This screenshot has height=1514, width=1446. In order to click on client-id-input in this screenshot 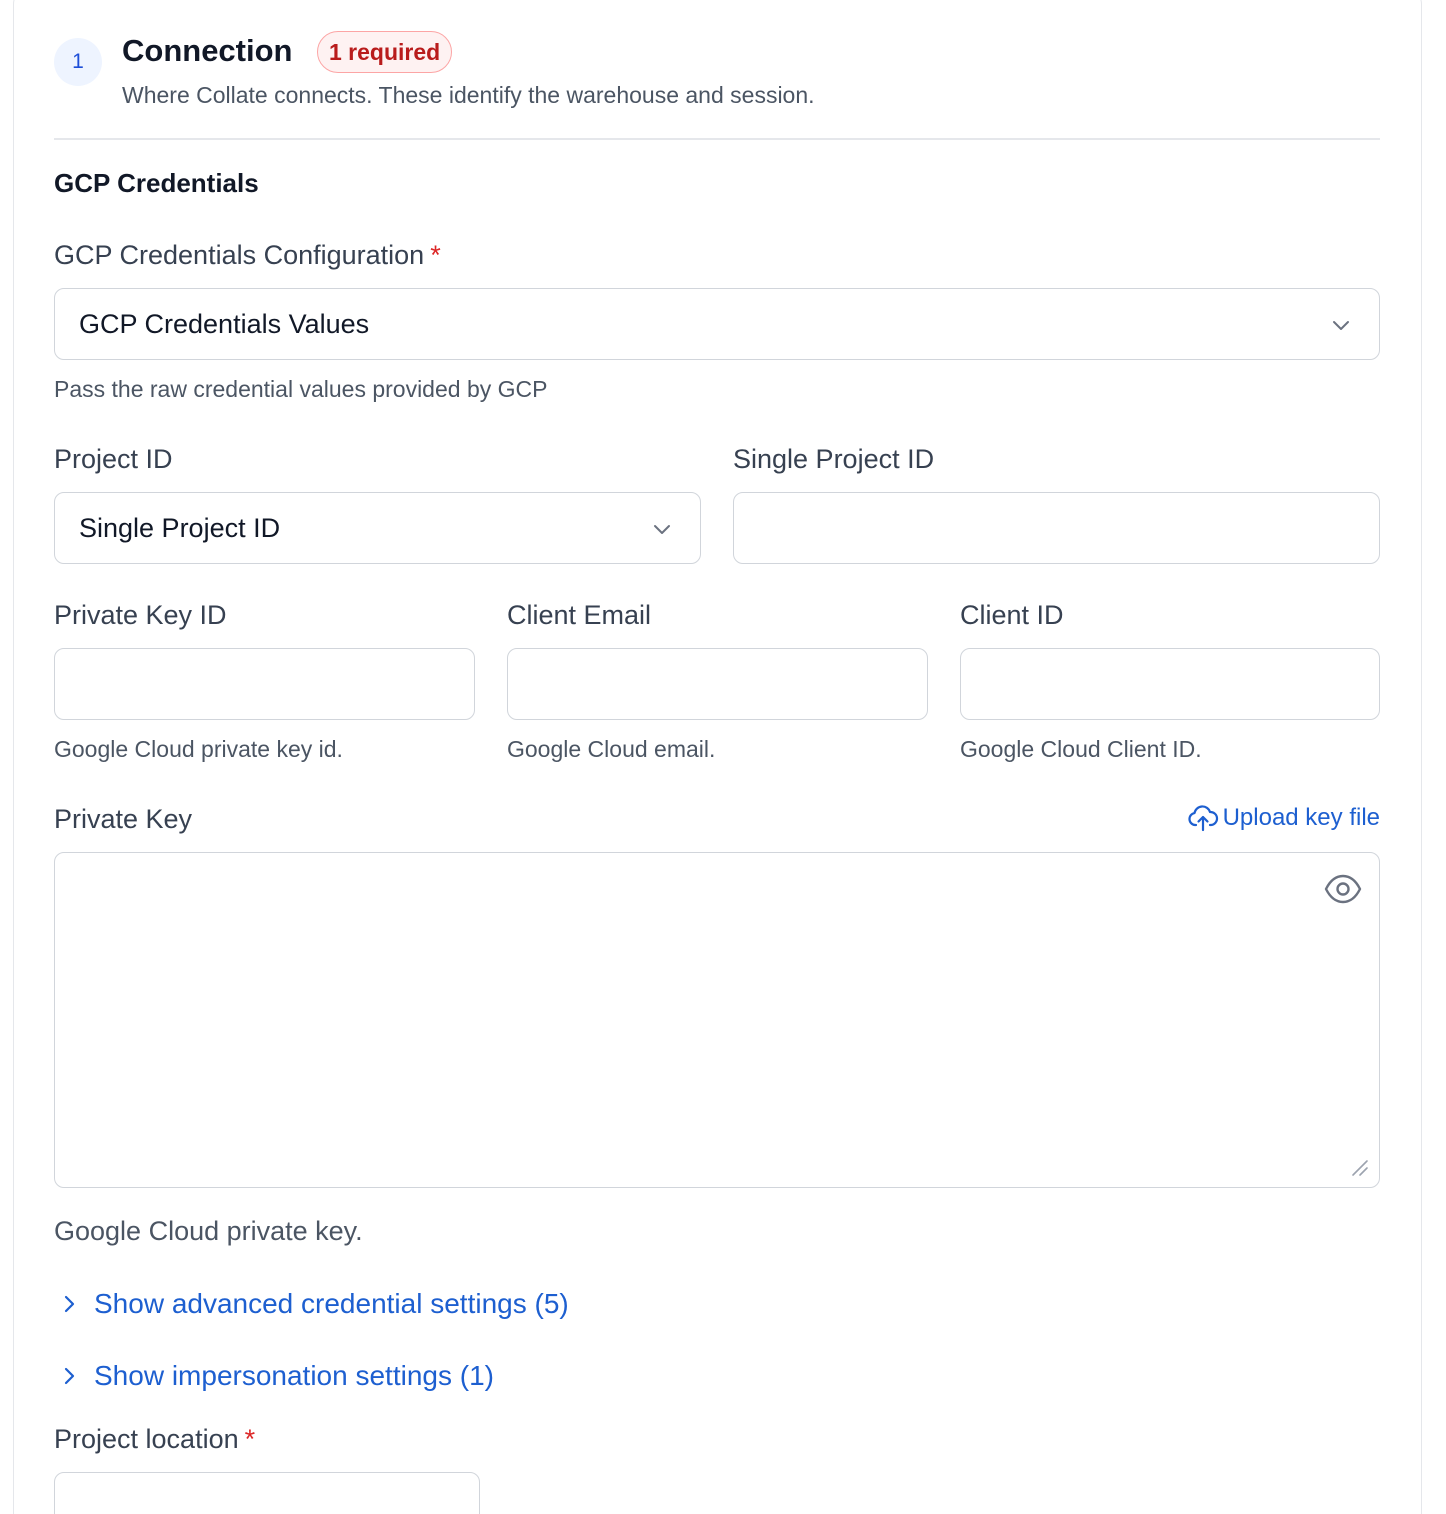, I will do `click(1170, 684)`.